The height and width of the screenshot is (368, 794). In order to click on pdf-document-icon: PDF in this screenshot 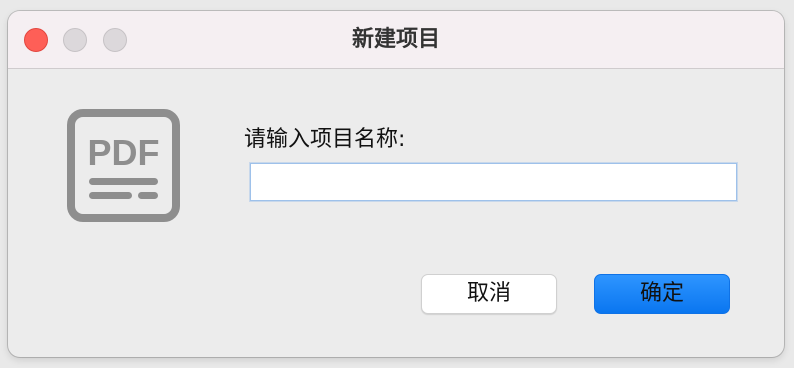, I will do `click(123, 165)`.